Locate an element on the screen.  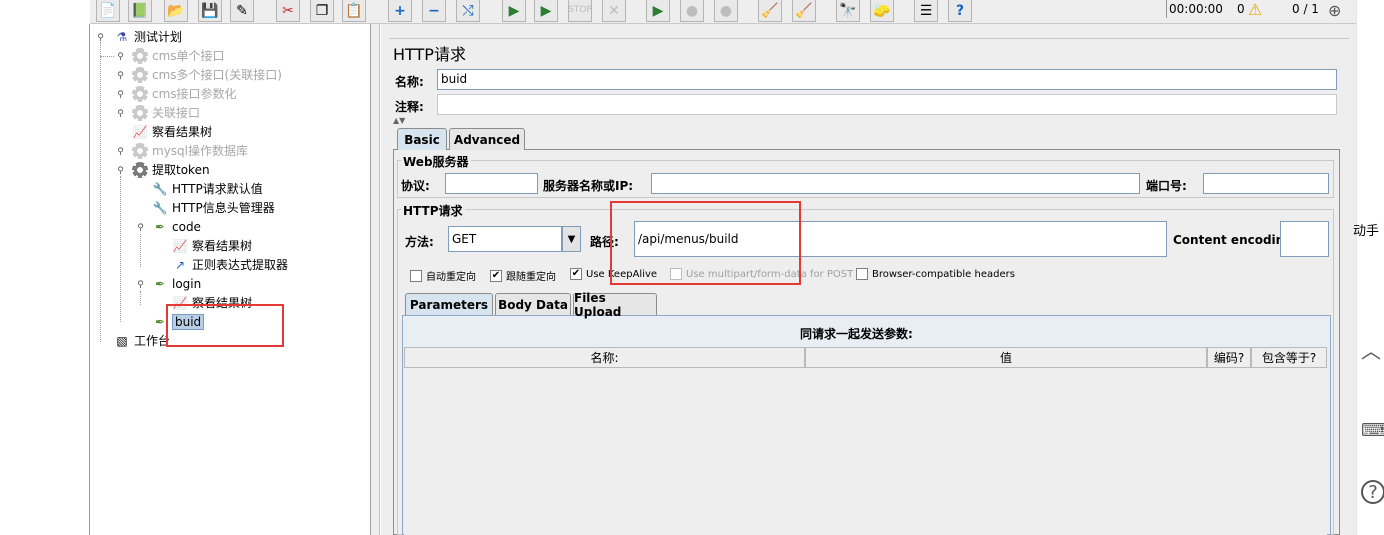
shutdown-icon: ✕ is located at coordinates (614, 11).